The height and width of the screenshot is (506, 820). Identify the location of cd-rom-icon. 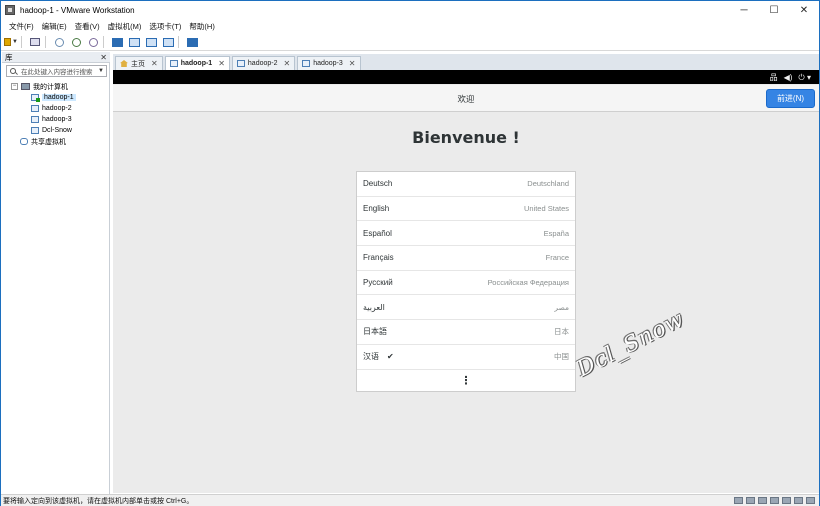
(750, 500).